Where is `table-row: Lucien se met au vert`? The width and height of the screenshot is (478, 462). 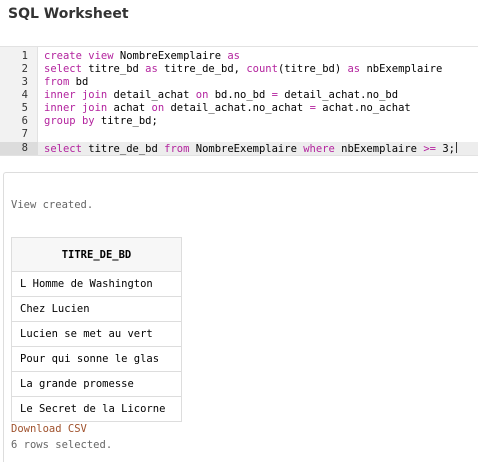 table-row: Lucien se met au vert is located at coordinates (96, 334).